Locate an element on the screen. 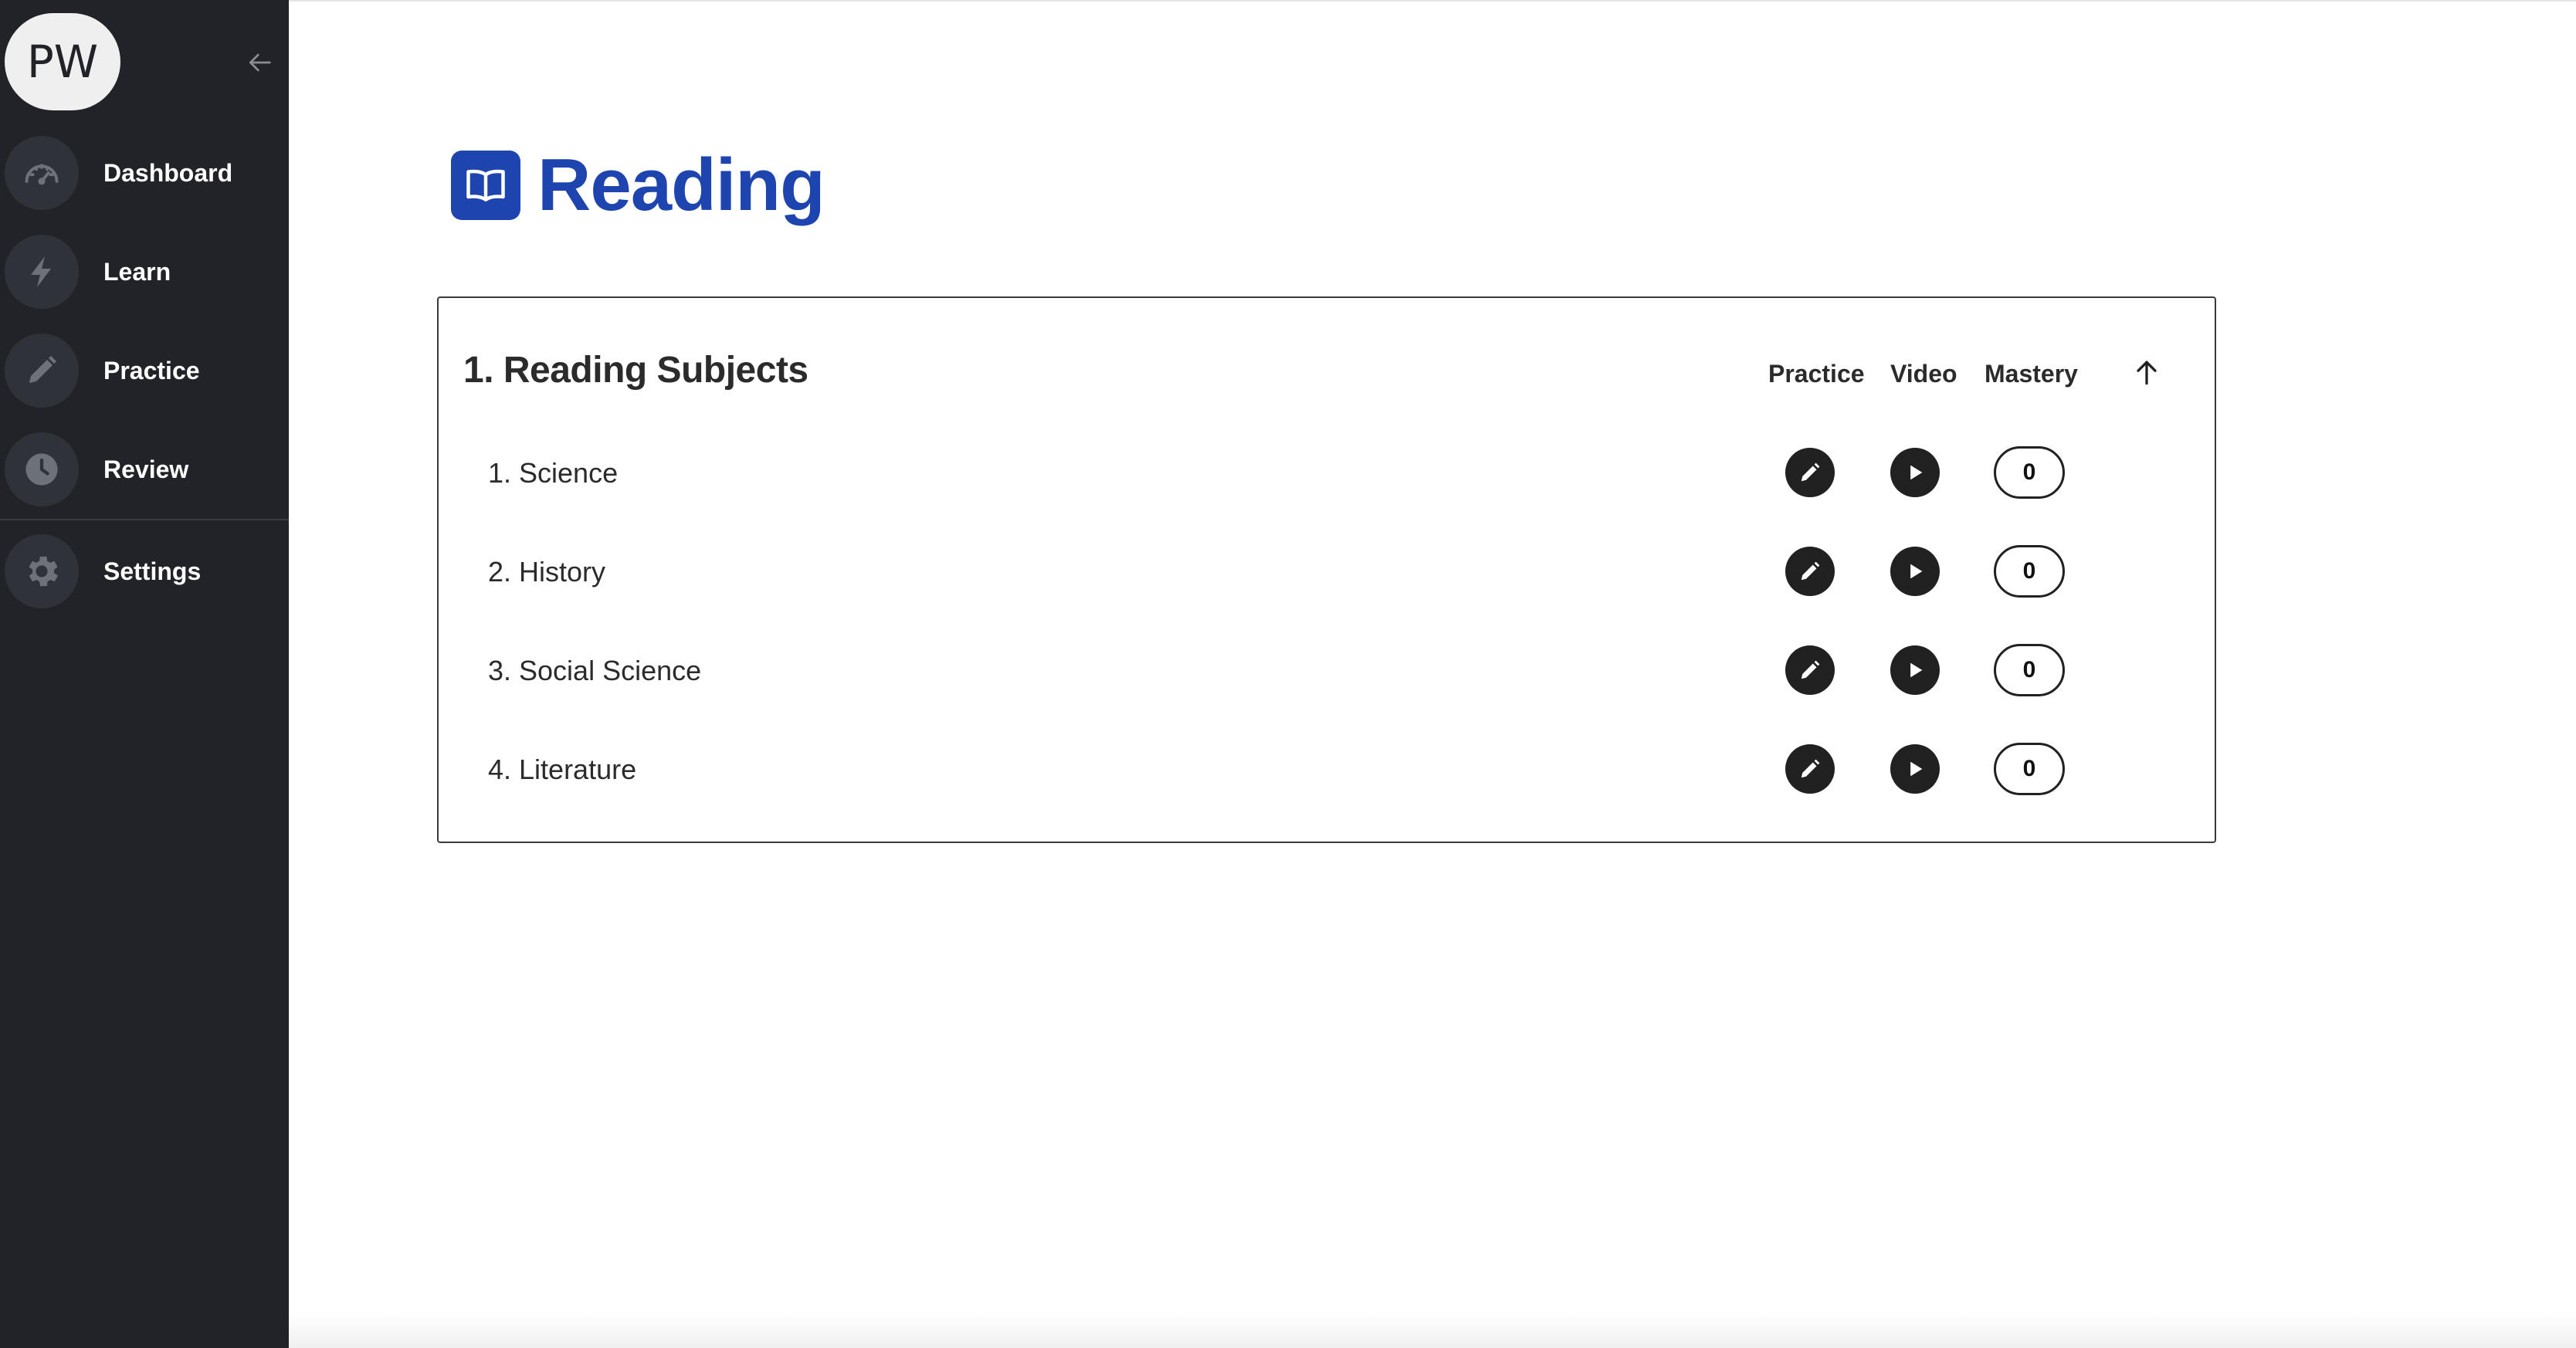 Image resolution: width=2576 pixels, height=1348 pixels. column-header-video: Video is located at coordinates (1923, 374).